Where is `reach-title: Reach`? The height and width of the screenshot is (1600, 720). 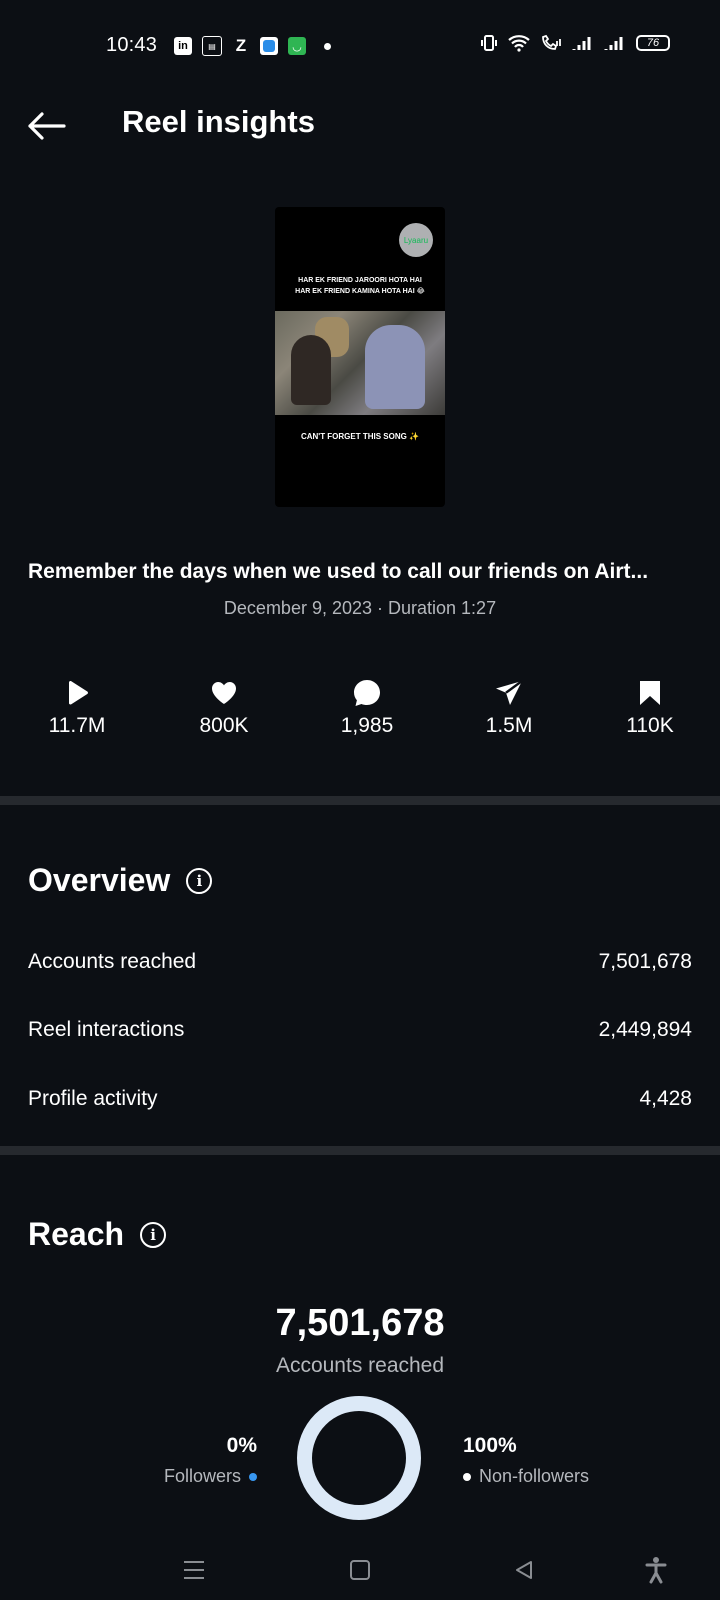
reach-title: Reach is located at coordinates (76, 1234).